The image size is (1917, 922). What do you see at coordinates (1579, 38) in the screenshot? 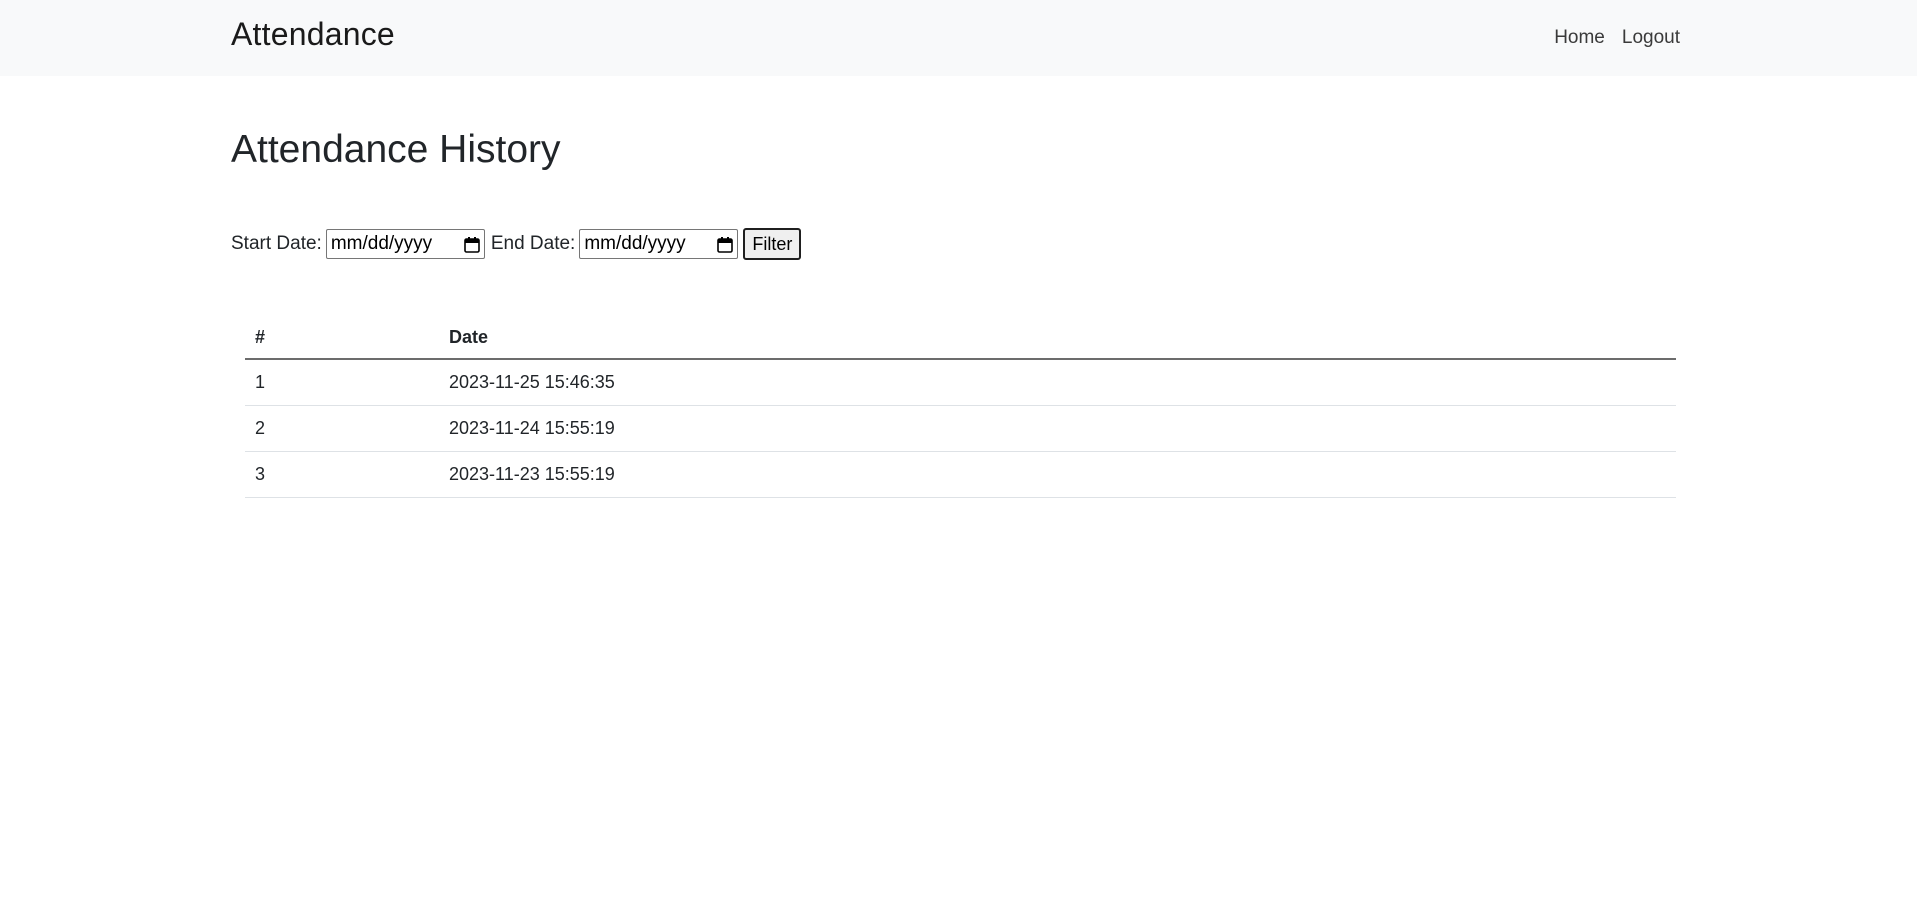
I see `nav-link-home: Home` at bounding box center [1579, 38].